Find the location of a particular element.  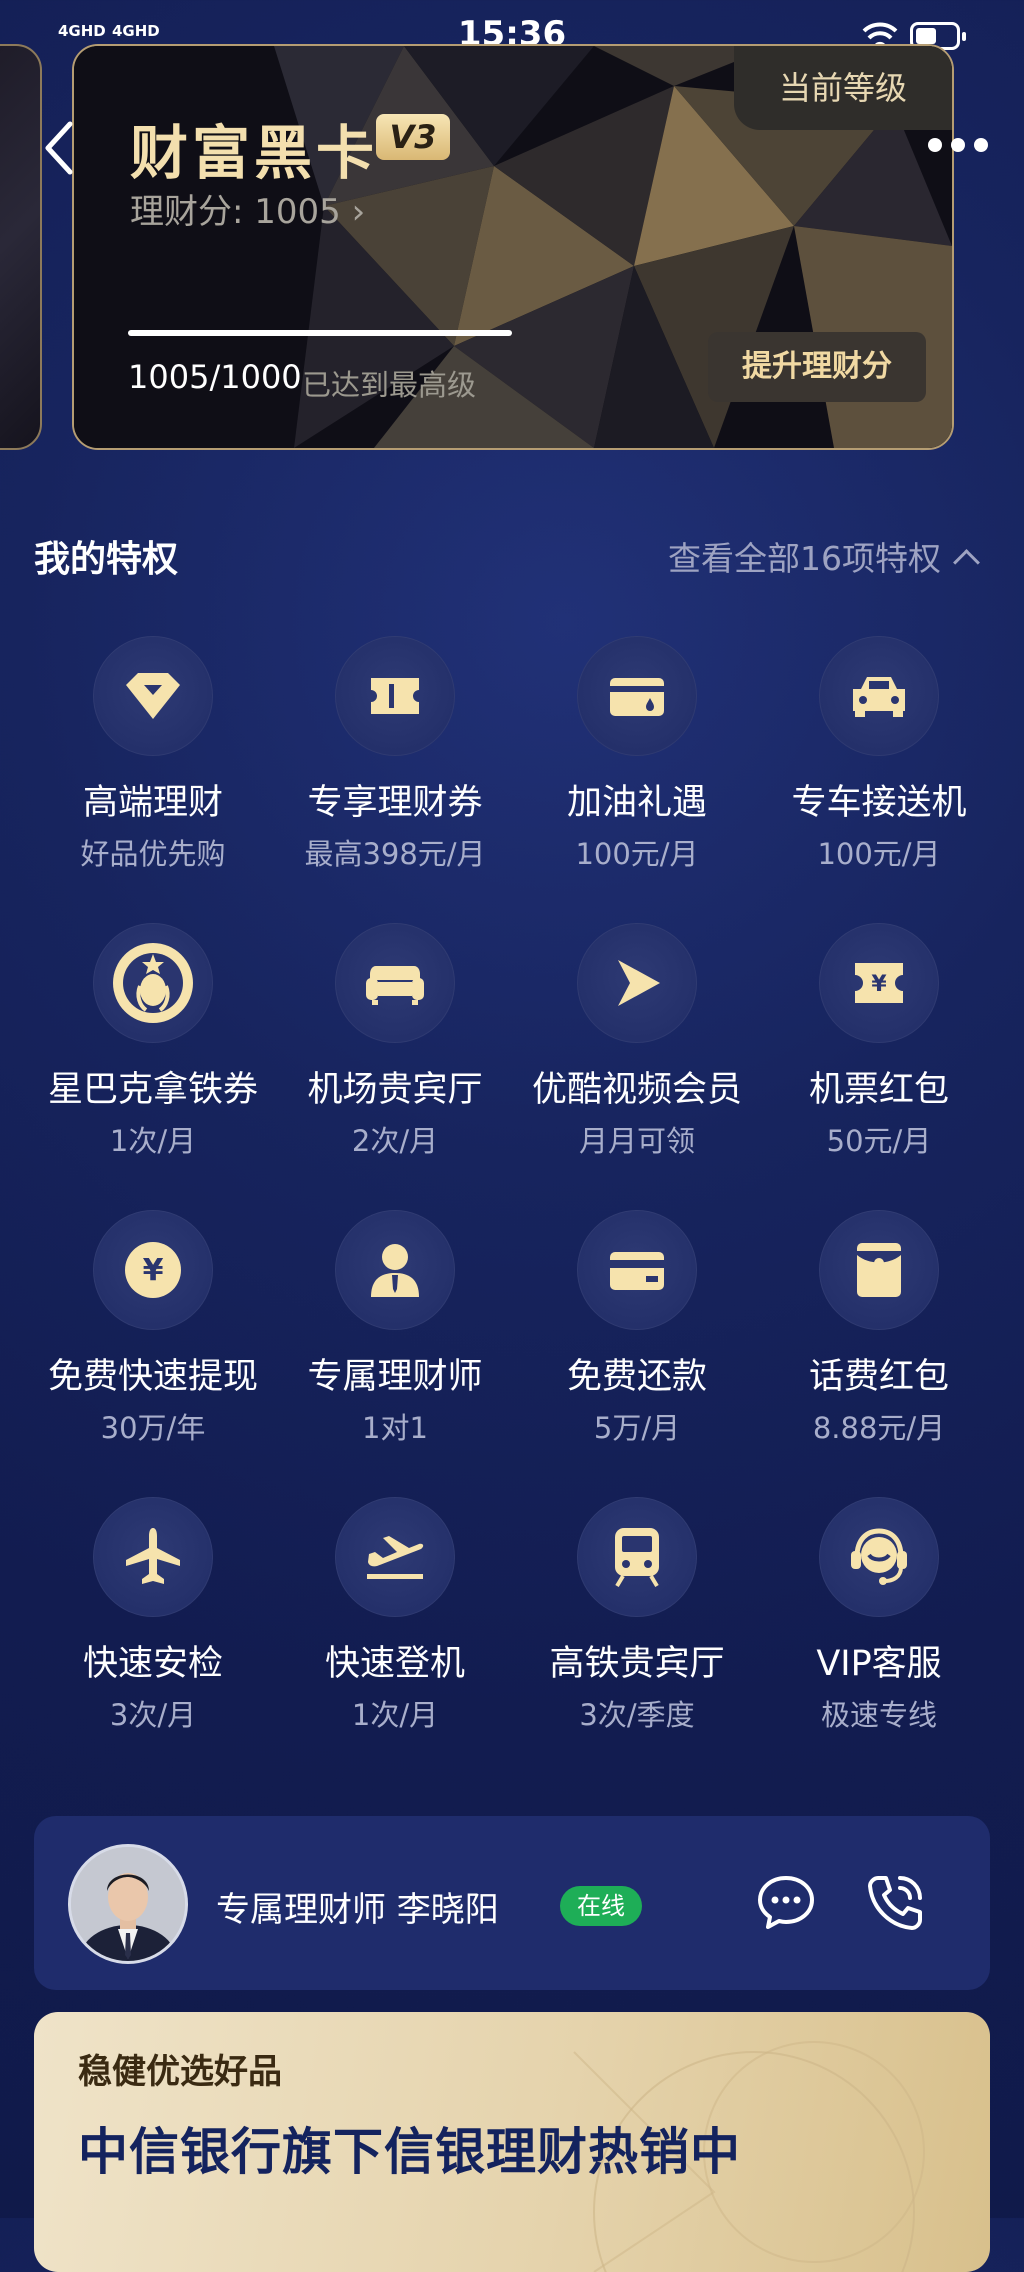

privilege-sub: 1对1 is located at coordinates (395, 1428).